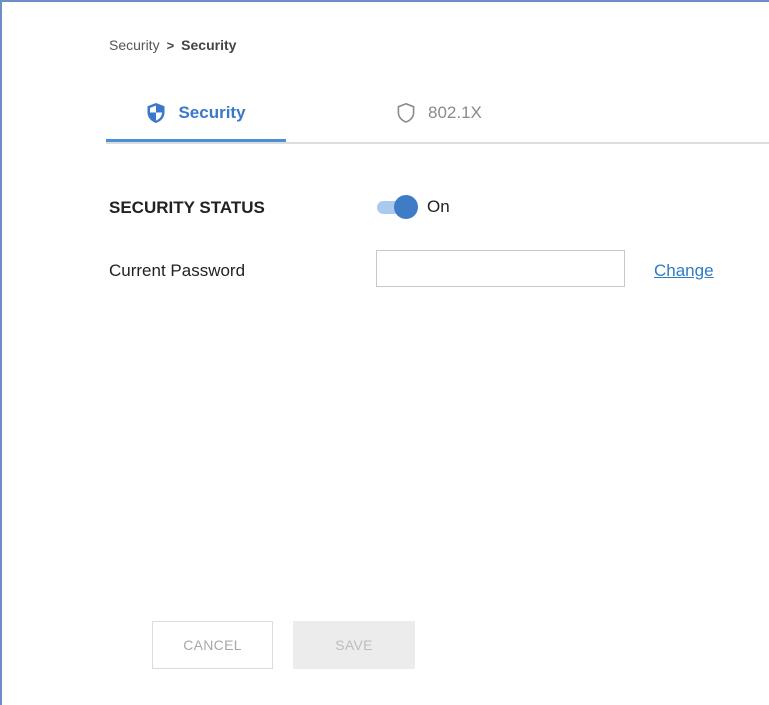 Image resolution: width=769 pixels, height=705 pixels. Describe the element at coordinates (455, 112) in the screenshot. I see `tab-802-1x-label: 802.1X` at that location.